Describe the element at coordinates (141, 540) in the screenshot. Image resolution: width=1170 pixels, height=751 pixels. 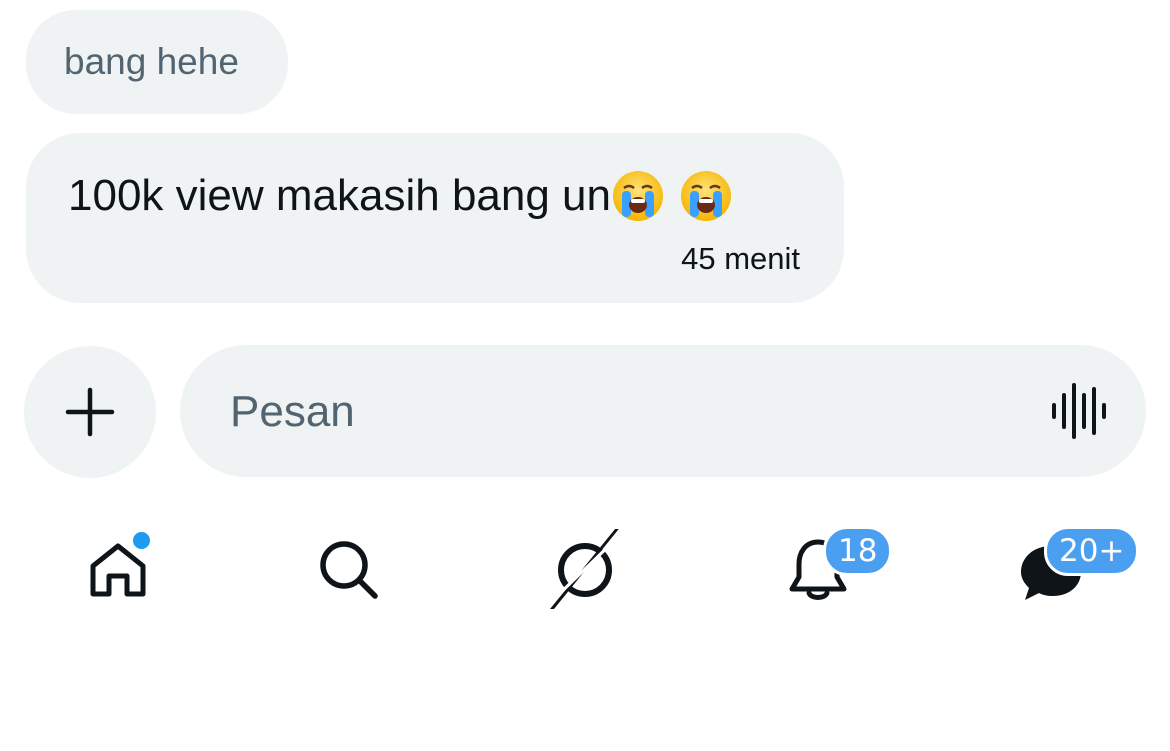
I see `unread-dot` at that location.